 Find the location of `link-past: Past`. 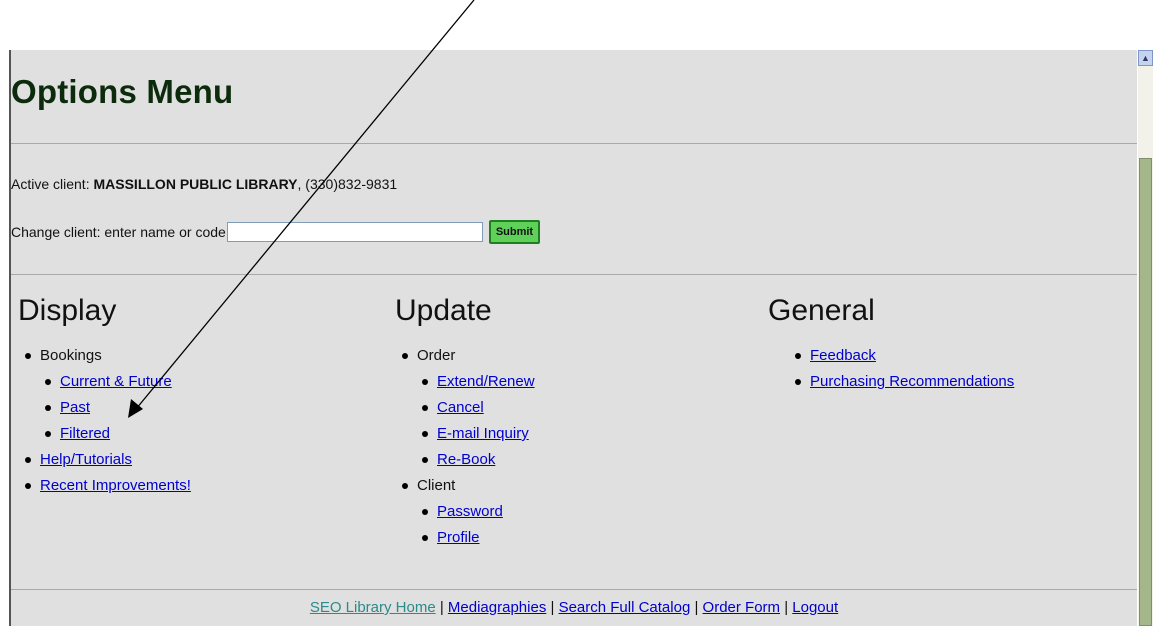

link-past: Past is located at coordinates (75, 407).